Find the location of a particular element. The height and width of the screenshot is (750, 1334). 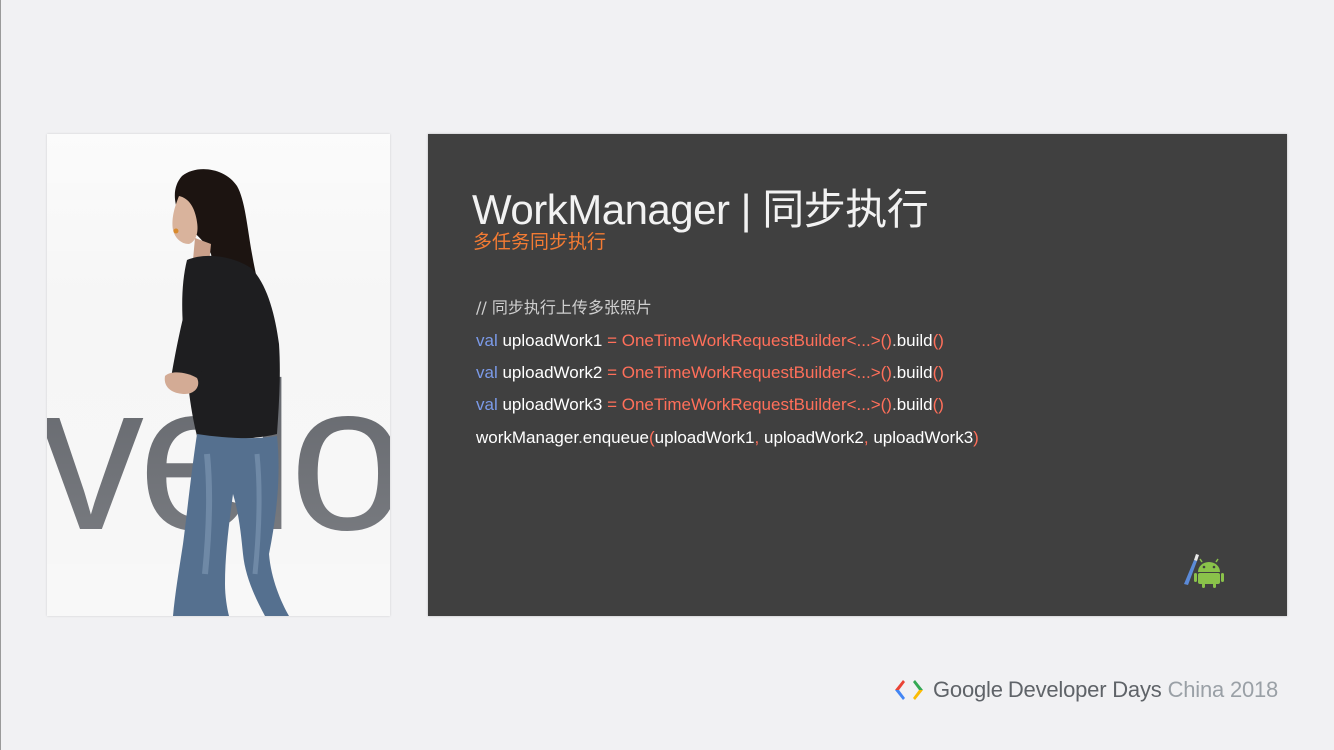

code-variable: uploadWork2 is located at coordinates (552, 372).